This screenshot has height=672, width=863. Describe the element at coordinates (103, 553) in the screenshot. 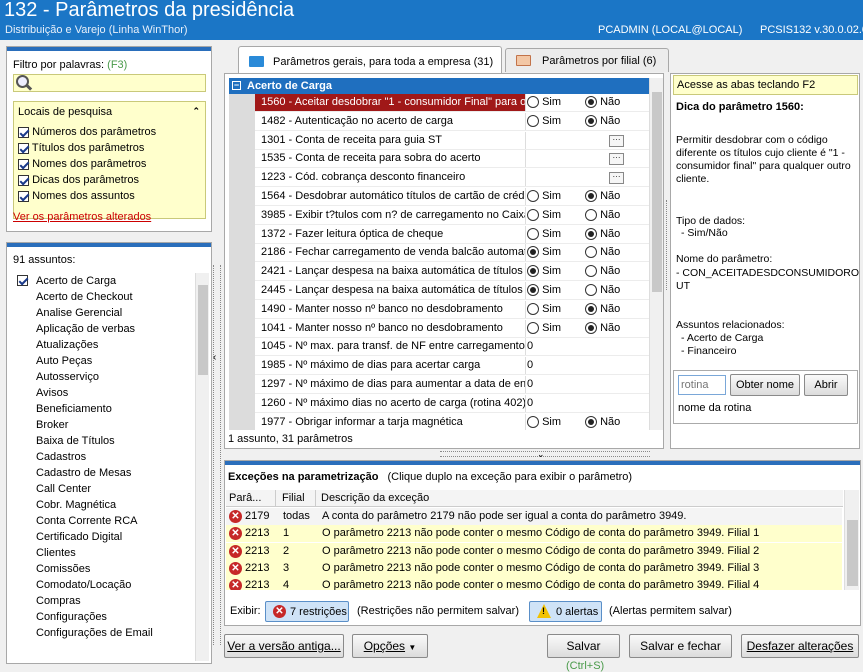

I see `subject-item: Clientes` at that location.